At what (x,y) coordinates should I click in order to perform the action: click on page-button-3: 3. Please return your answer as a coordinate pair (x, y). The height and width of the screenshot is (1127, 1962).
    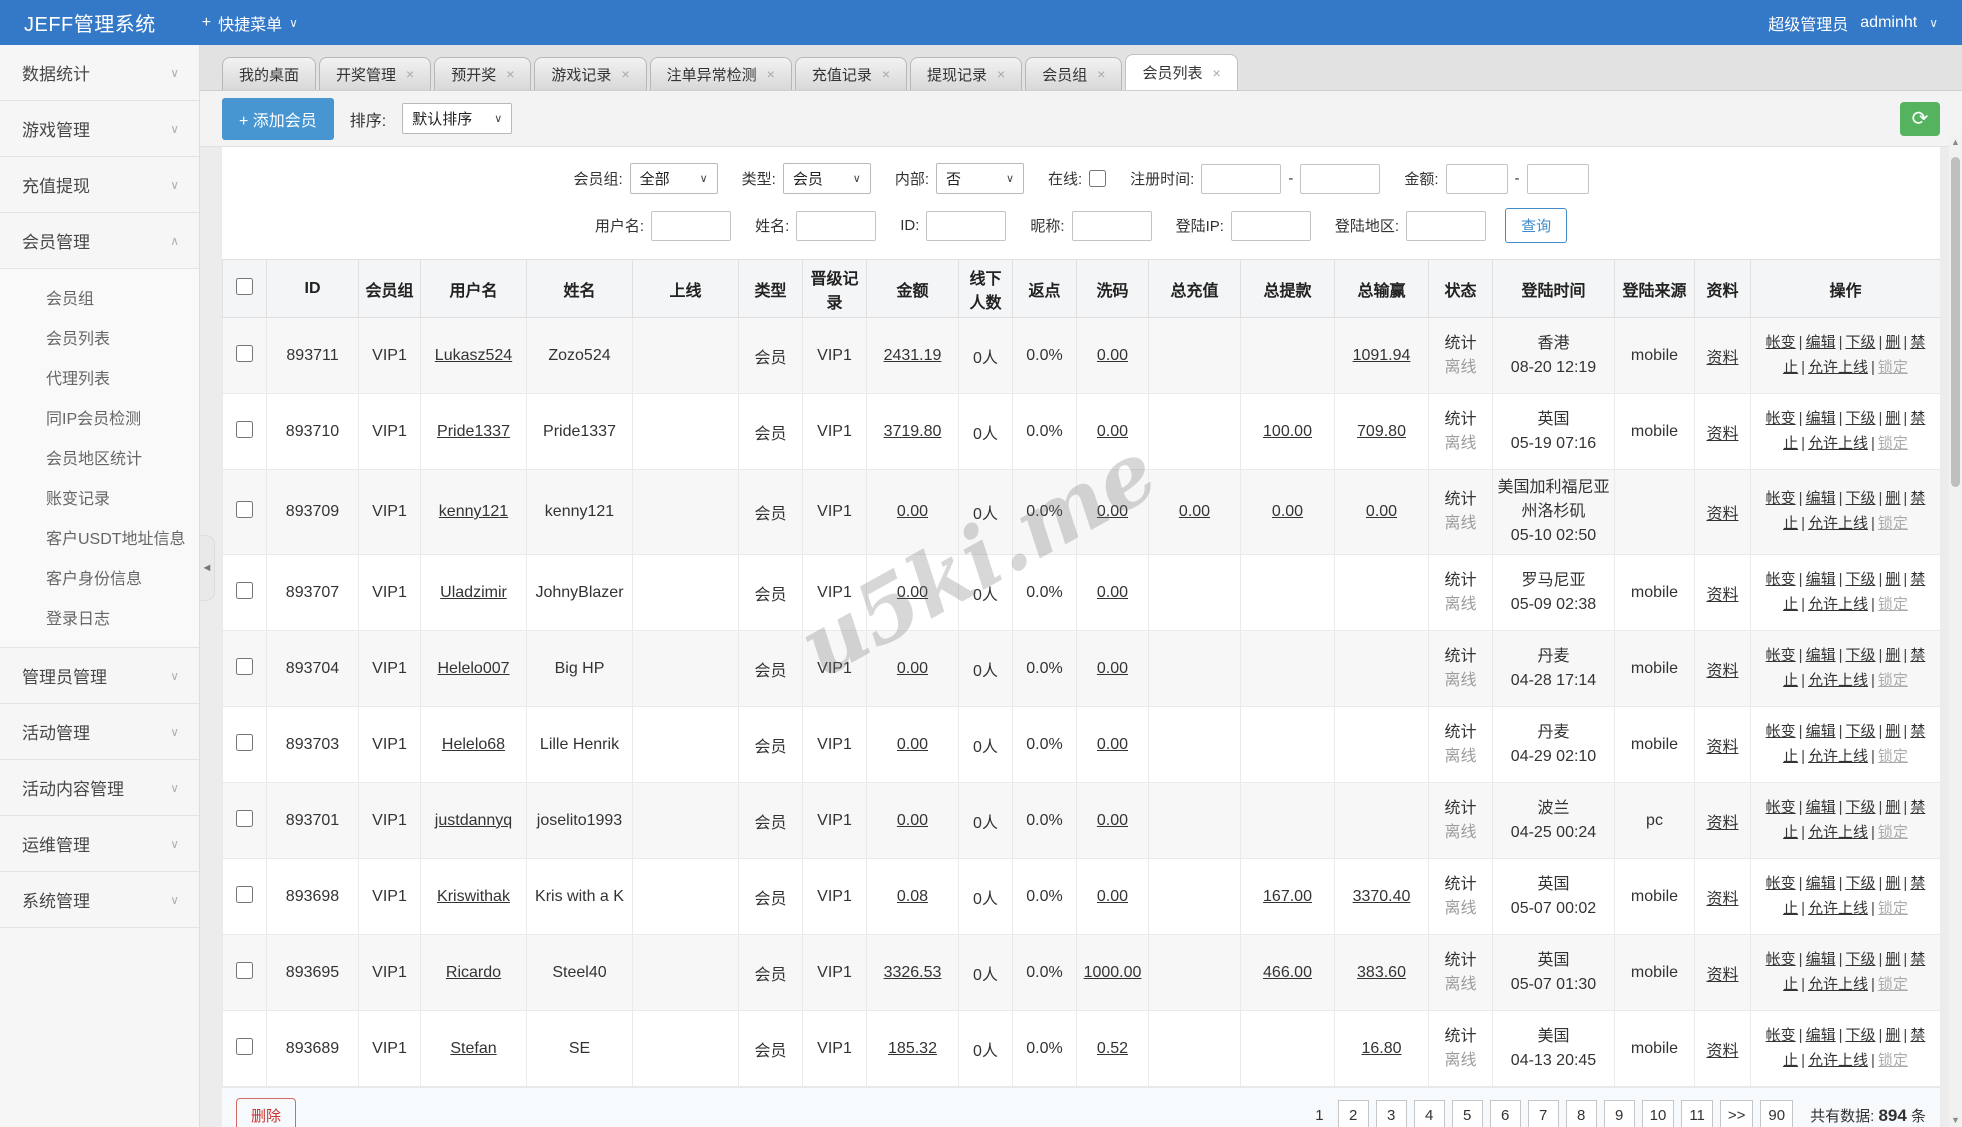
    Looking at the image, I should click on (1391, 1113).